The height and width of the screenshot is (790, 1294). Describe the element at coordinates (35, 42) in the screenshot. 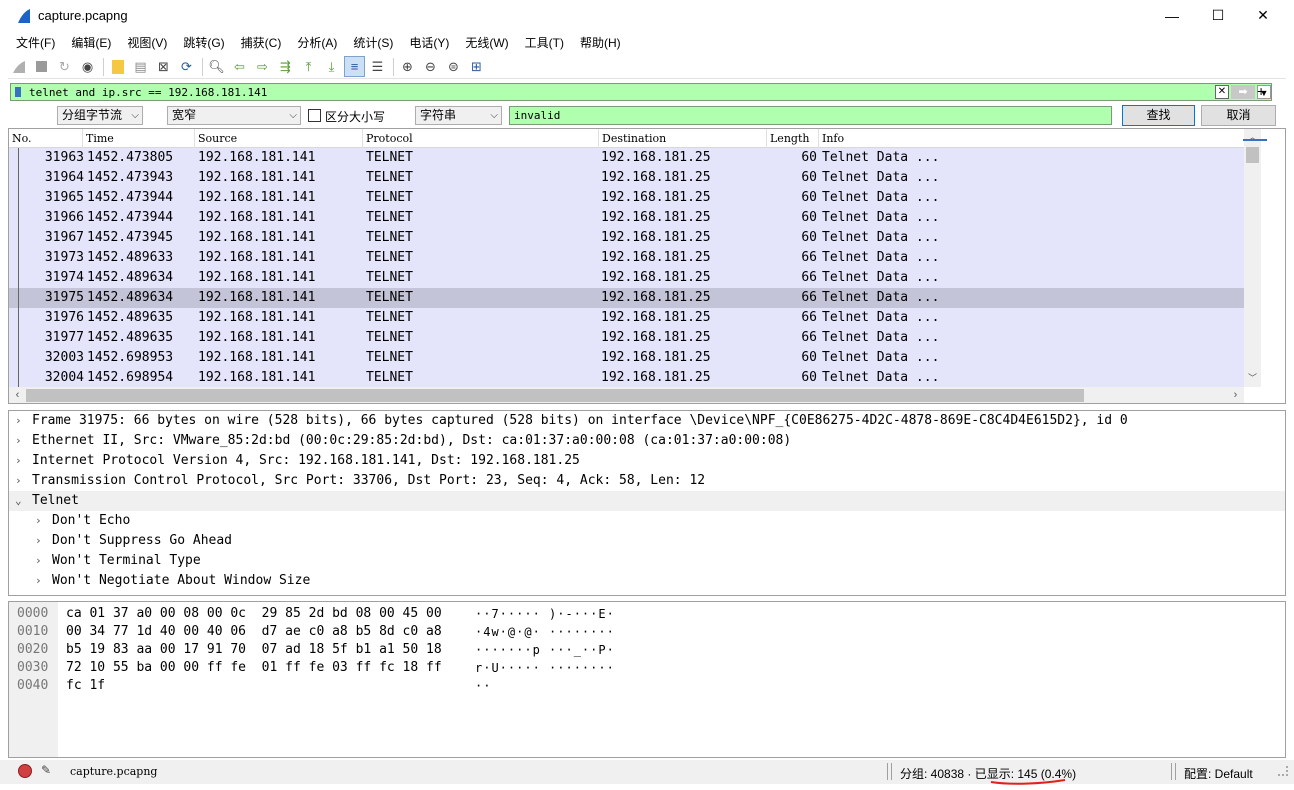

I see `menu-file: 文件(F)` at that location.